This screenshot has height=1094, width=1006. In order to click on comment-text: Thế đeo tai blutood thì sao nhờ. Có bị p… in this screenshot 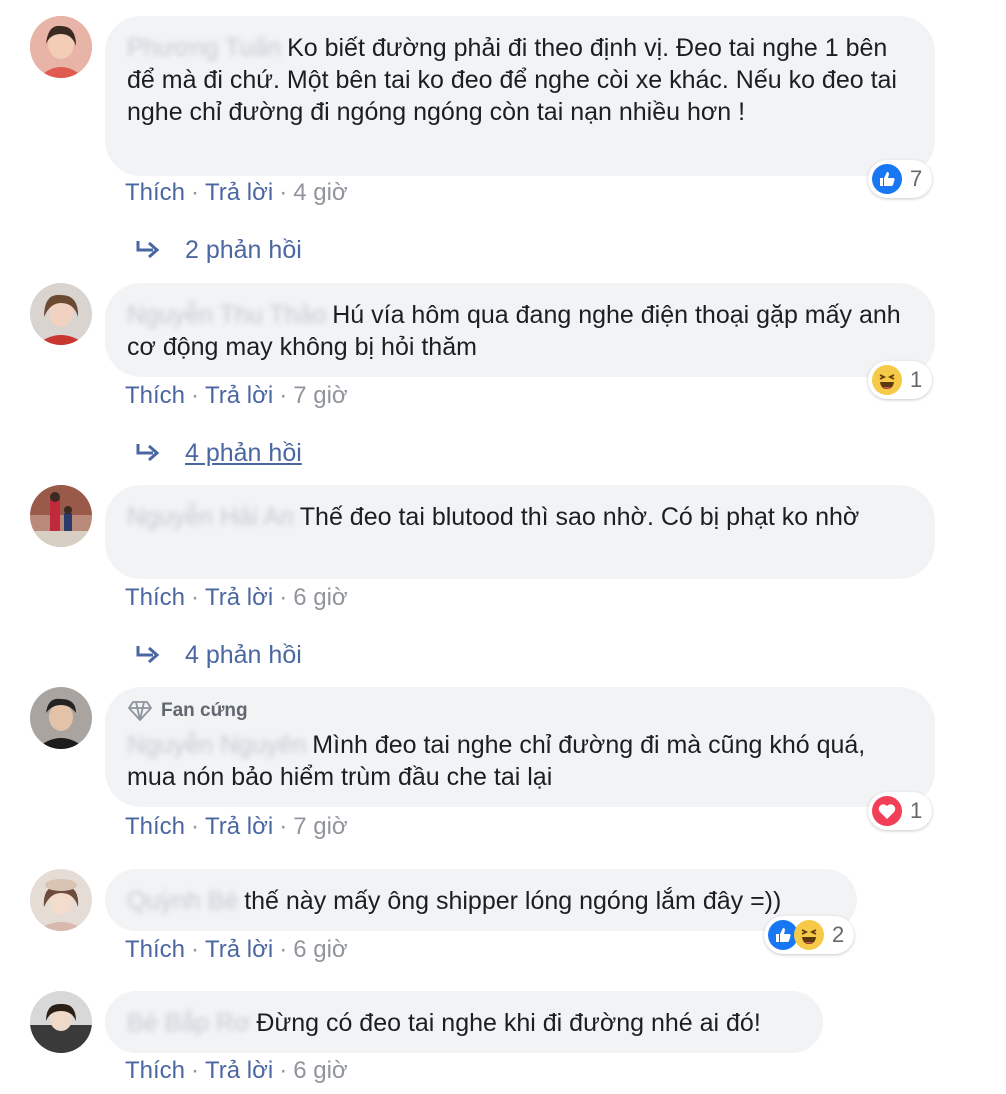, I will do `click(579, 517)`.